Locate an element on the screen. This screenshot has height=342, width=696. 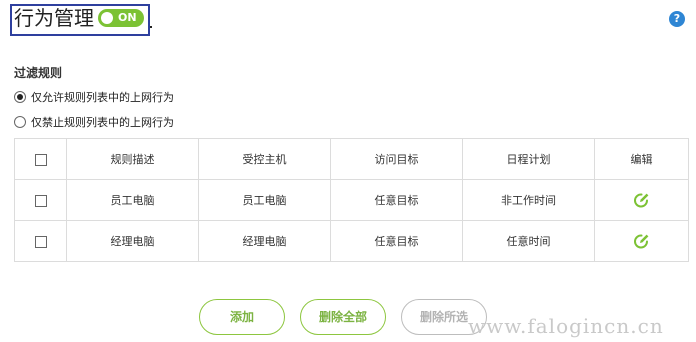
schedule: 非工作时间 is located at coordinates (528, 200).